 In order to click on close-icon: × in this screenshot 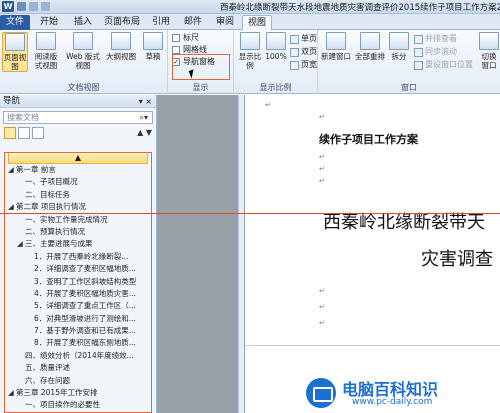, I will do `click(148, 101)`.